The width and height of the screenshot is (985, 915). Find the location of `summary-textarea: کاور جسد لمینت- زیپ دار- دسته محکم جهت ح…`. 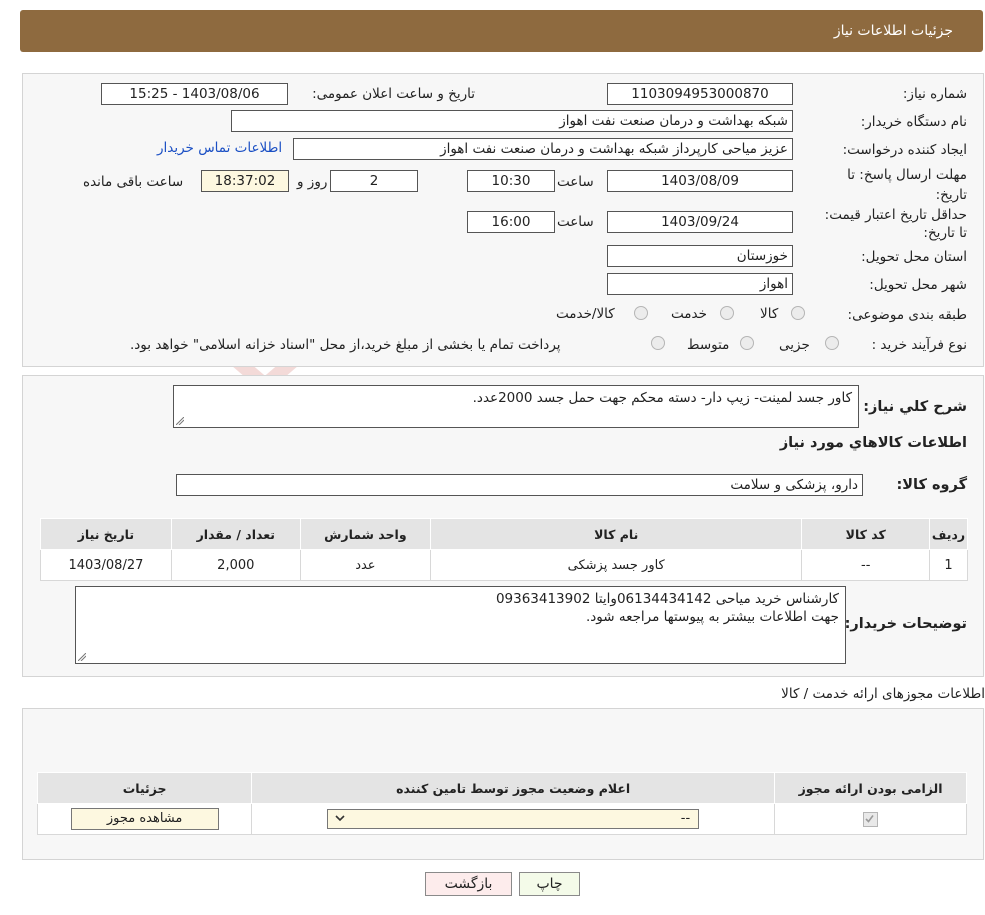

summary-textarea: کاور جسد لمینت- زیپ دار- دسته محکم جهت ح… is located at coordinates (516, 406).